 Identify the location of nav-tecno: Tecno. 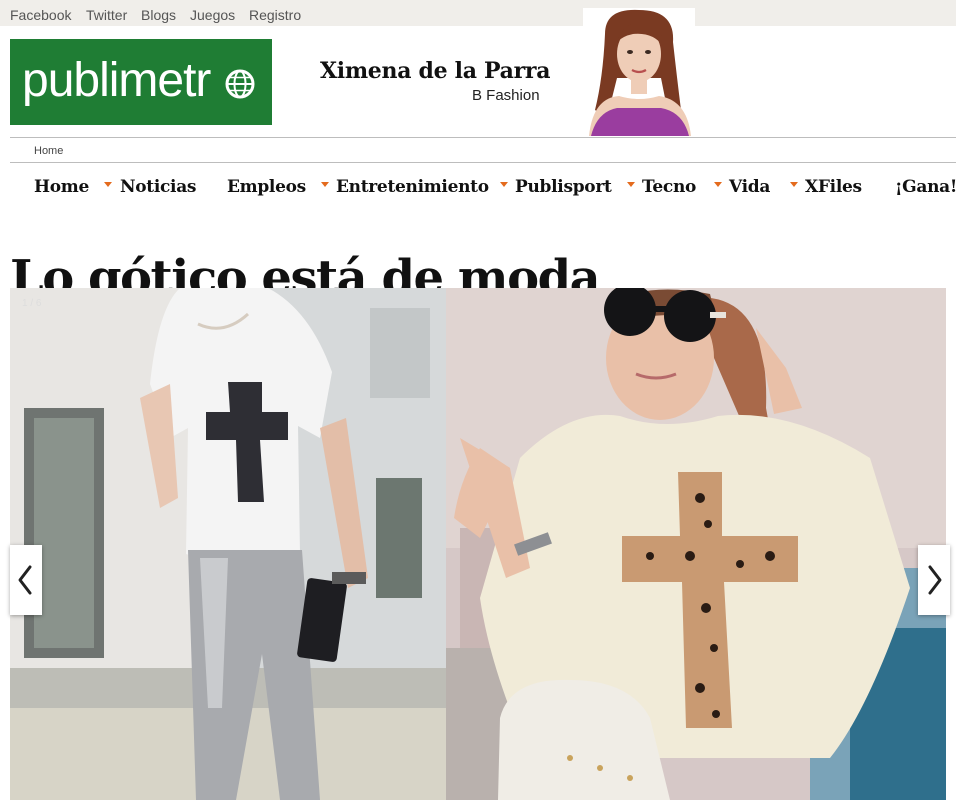
(669, 187).